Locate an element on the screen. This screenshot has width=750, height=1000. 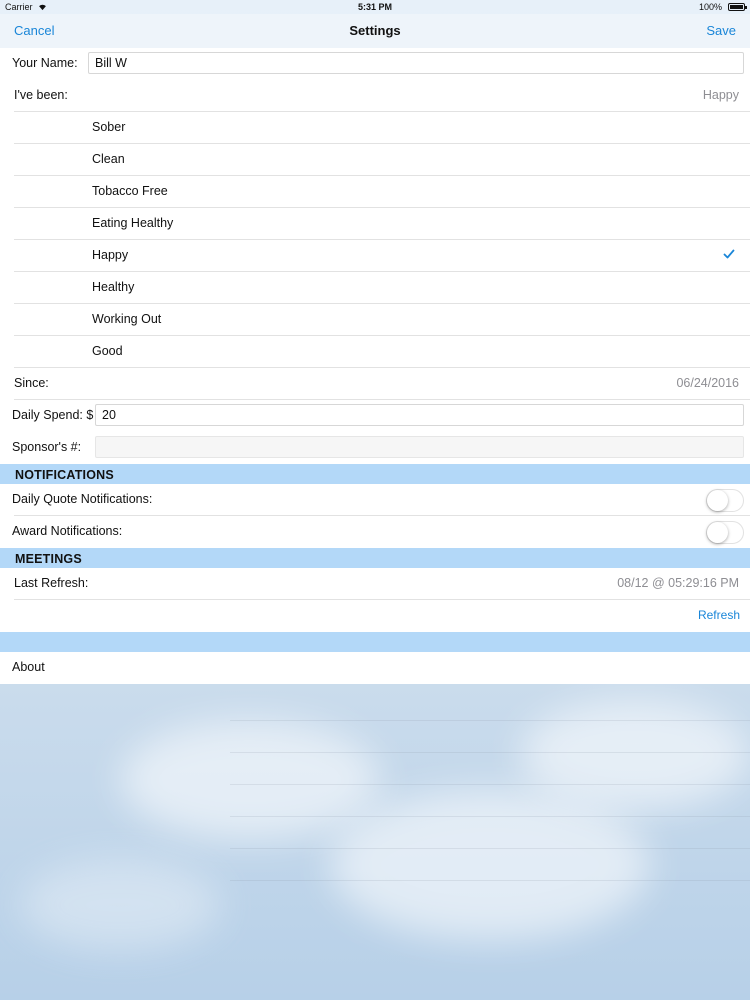
last-refresh-row: Last Refresh: 08/12 @ 05:29:16 PM is located at coordinates (375, 584).